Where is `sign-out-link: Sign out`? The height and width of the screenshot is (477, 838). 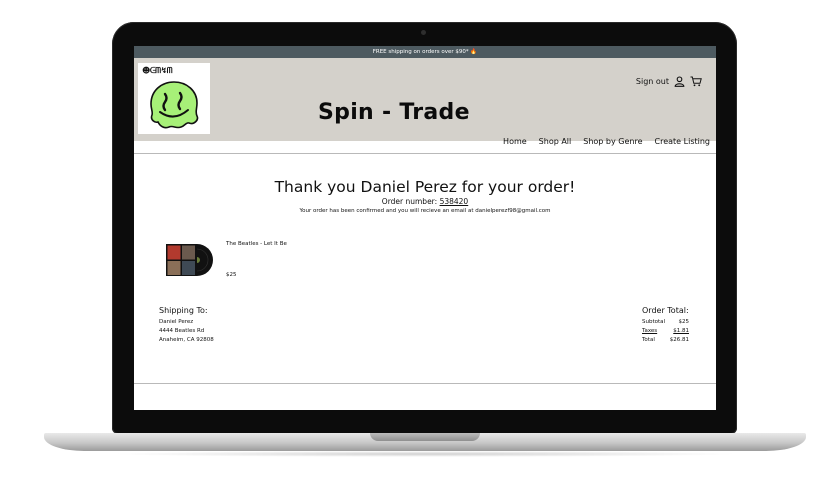
sign-out-link: Sign out is located at coordinates (652, 81).